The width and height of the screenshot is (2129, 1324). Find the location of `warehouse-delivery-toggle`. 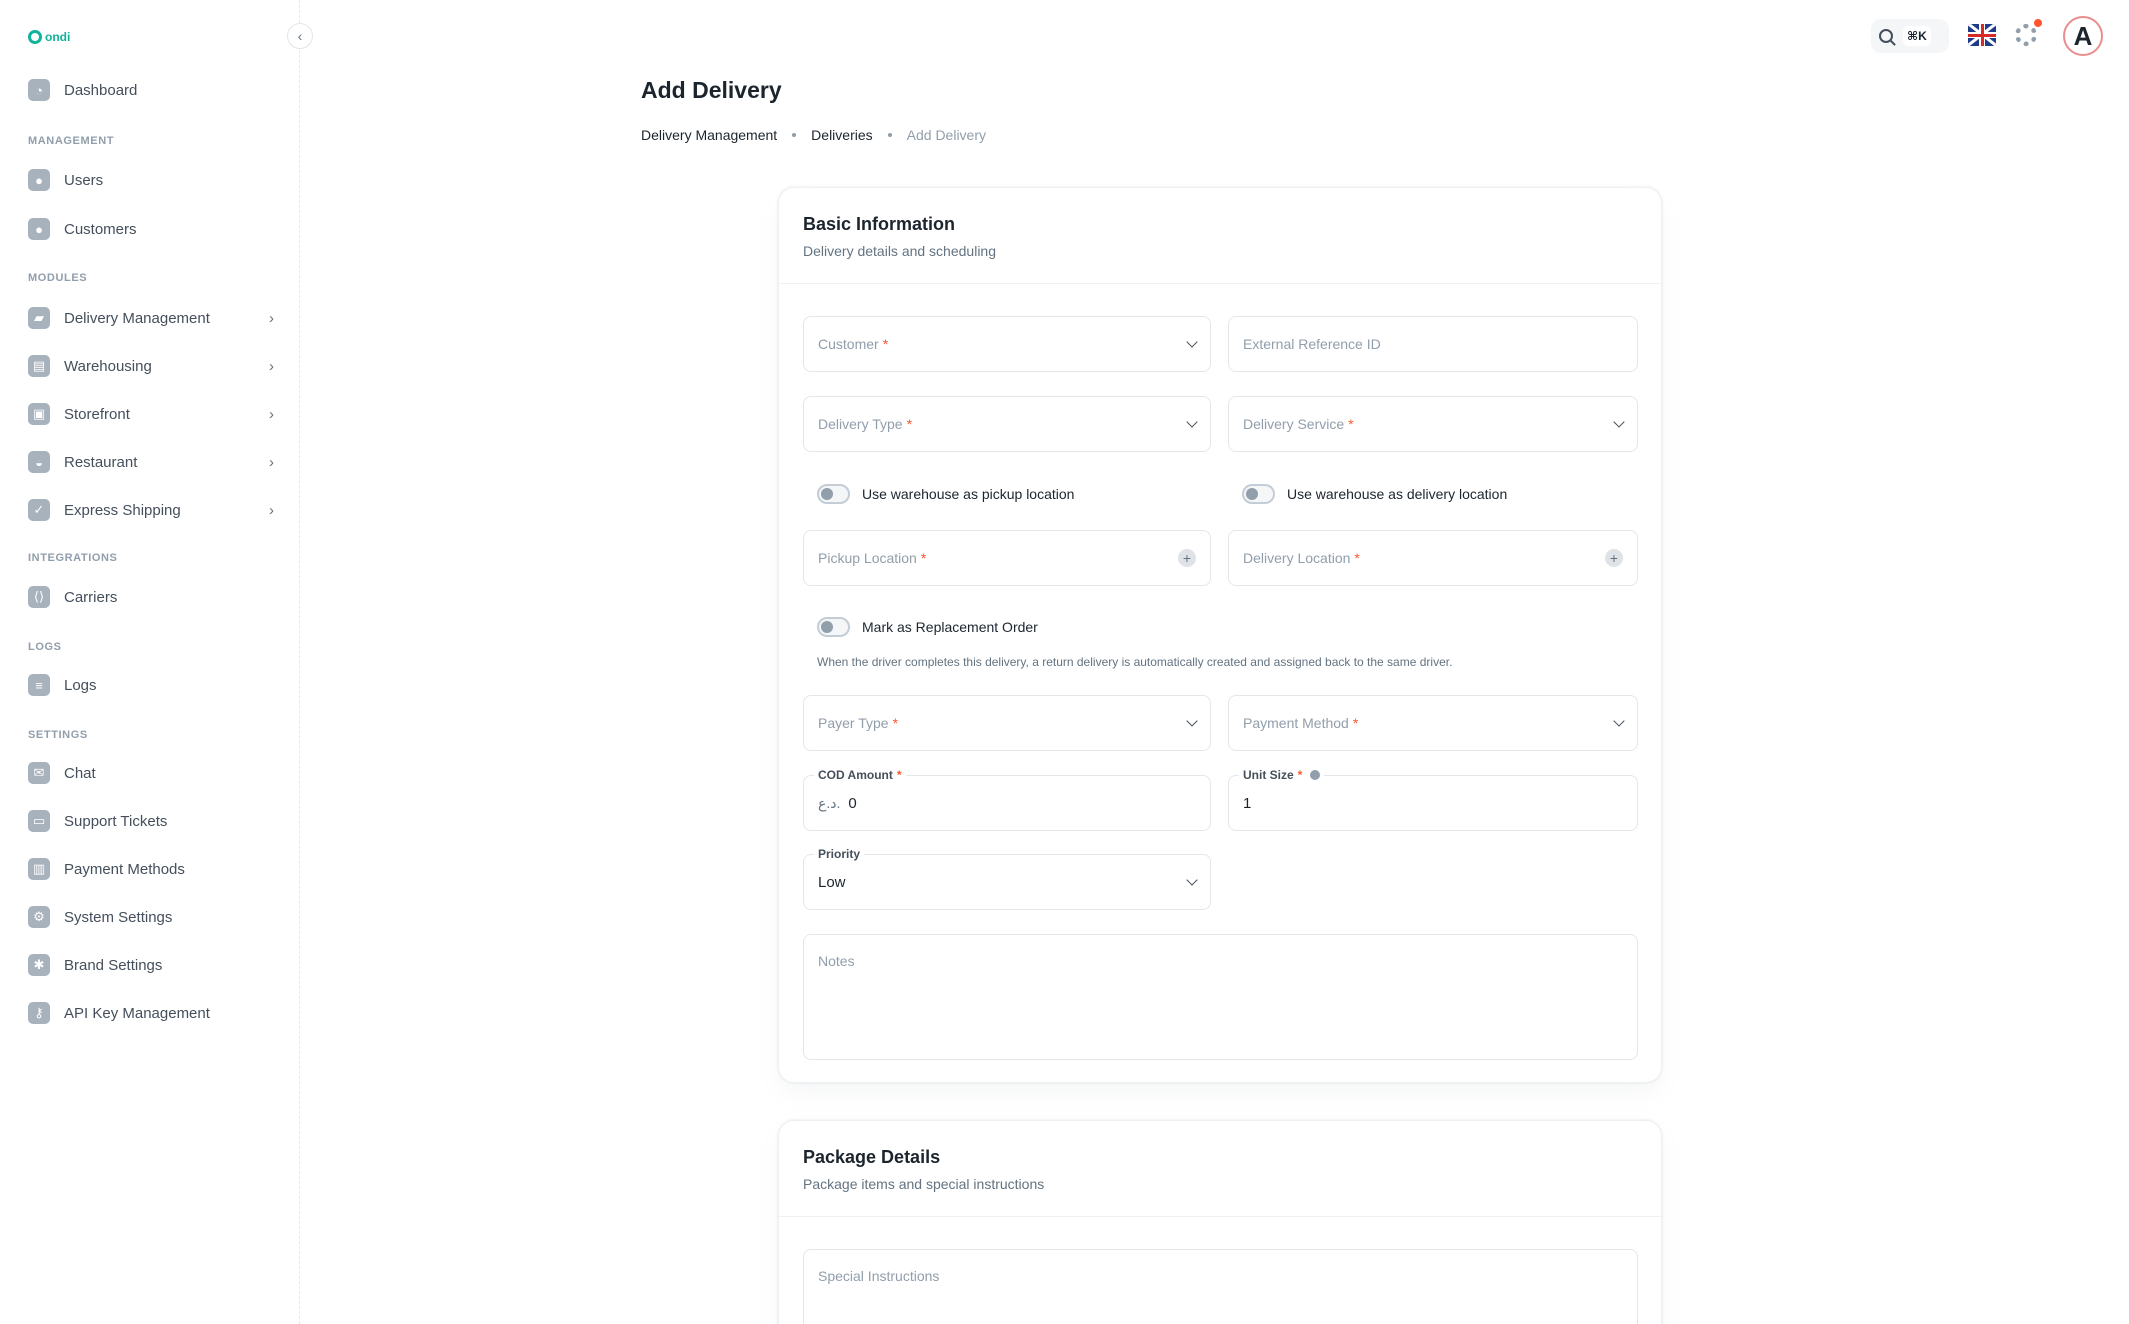

warehouse-delivery-toggle is located at coordinates (1258, 494).